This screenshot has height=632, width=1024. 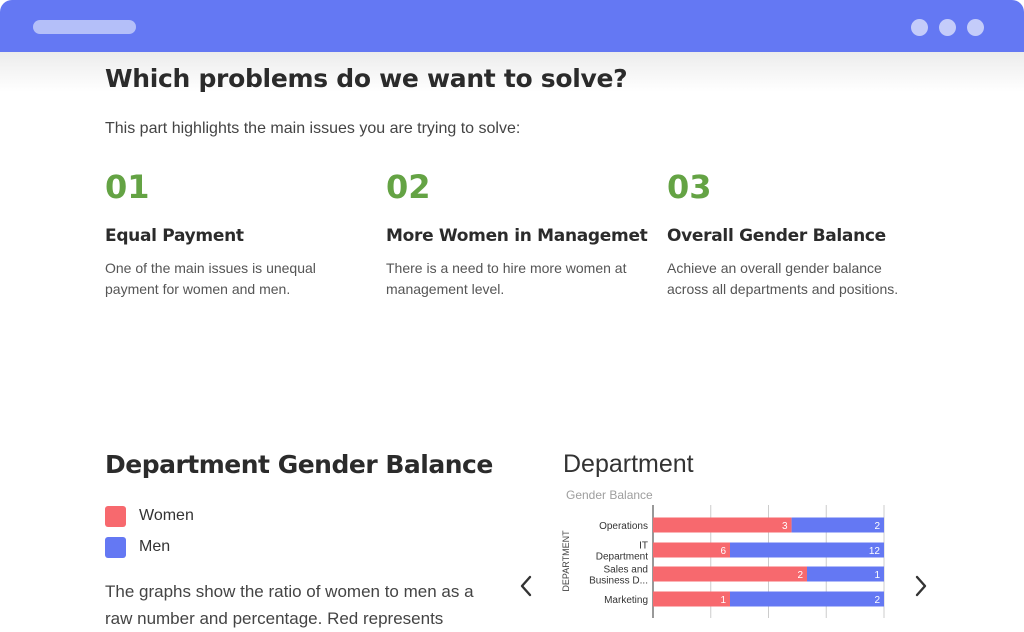 I want to click on legend-swatch-men, so click(x=115, y=547).